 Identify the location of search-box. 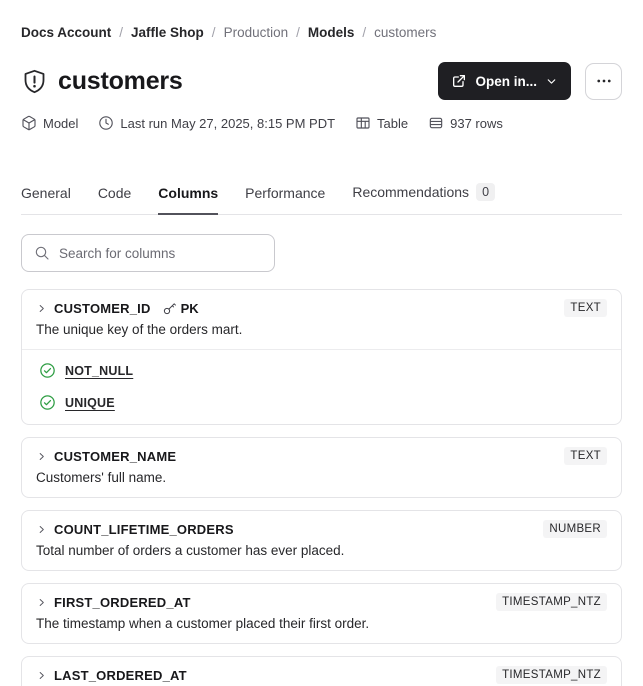
(148, 253).